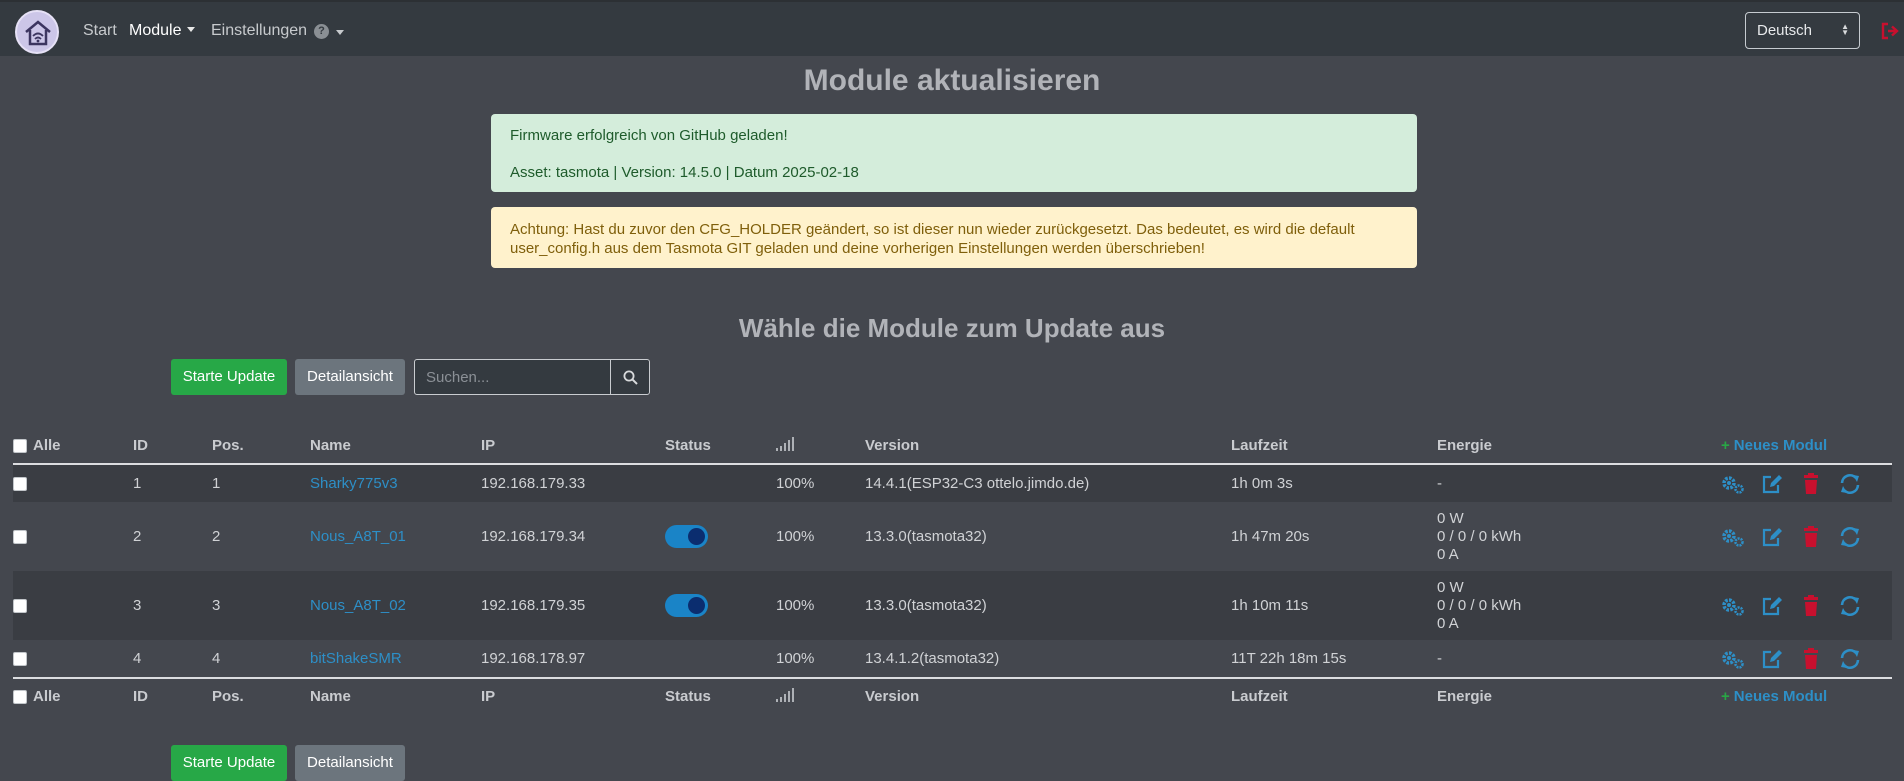 The image size is (1904, 781). Describe the element at coordinates (1845, 29) in the screenshot. I see `select-arrows-icon: ▲ ▼` at that location.